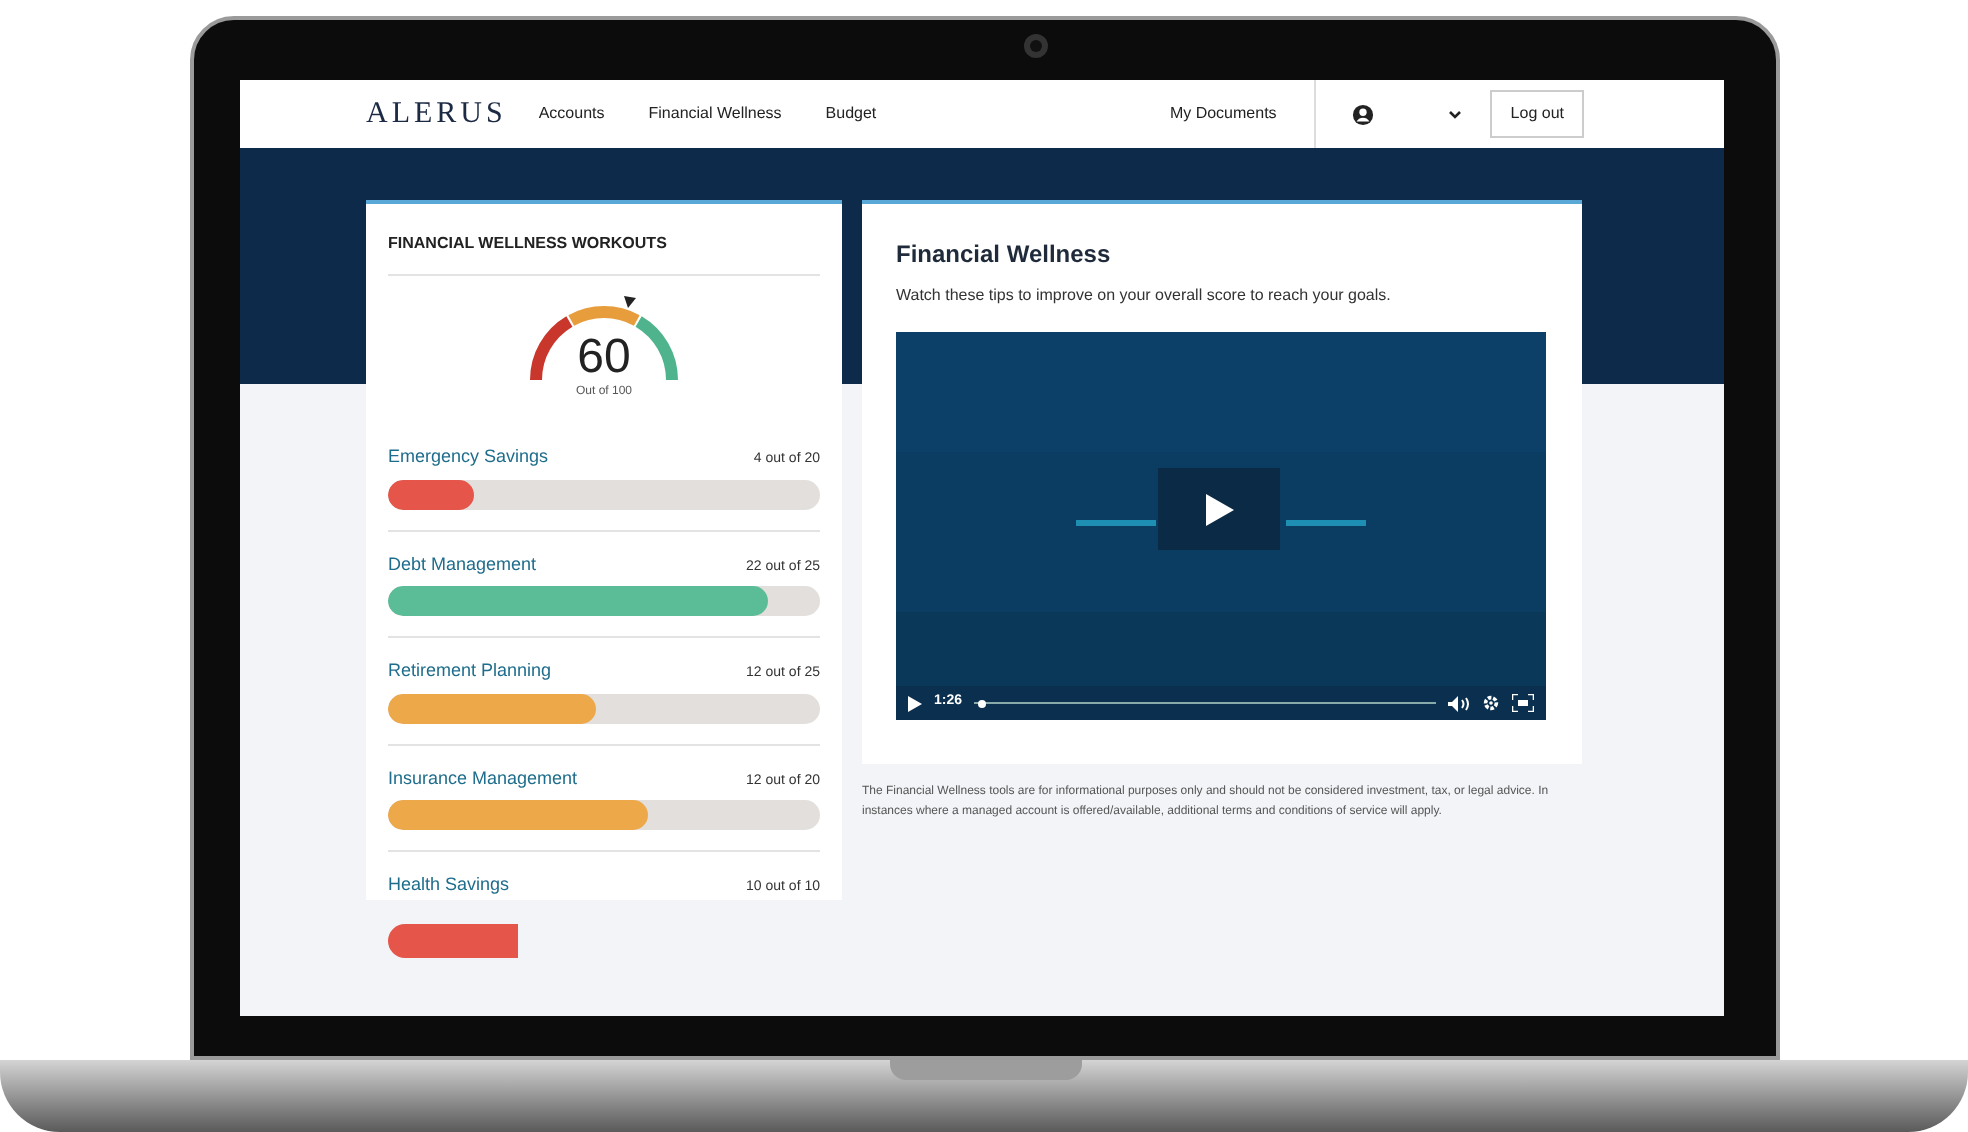 The image size is (1968, 1132). I want to click on nav-link: Financial Wellness, so click(715, 114).